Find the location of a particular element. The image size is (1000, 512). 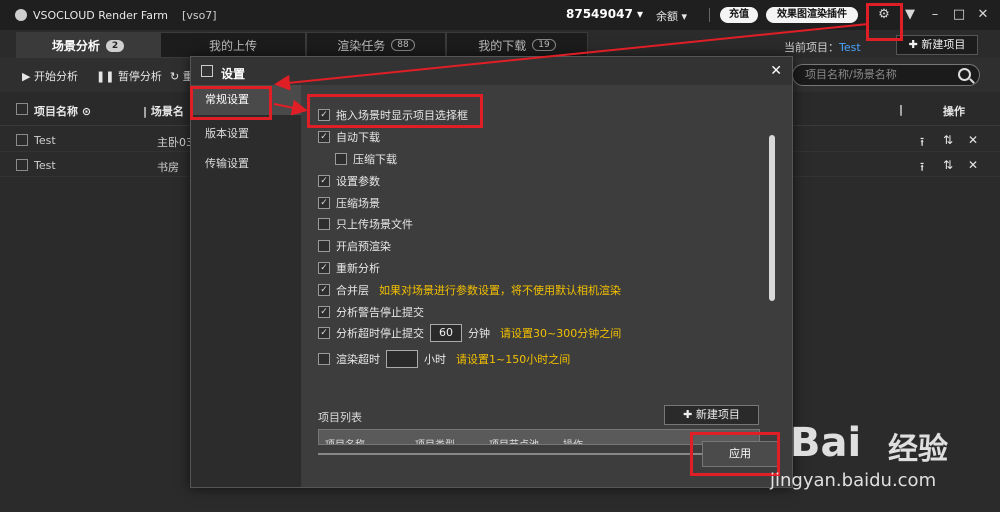

arrow-gear-to-general is located at coordinates (571, 57).